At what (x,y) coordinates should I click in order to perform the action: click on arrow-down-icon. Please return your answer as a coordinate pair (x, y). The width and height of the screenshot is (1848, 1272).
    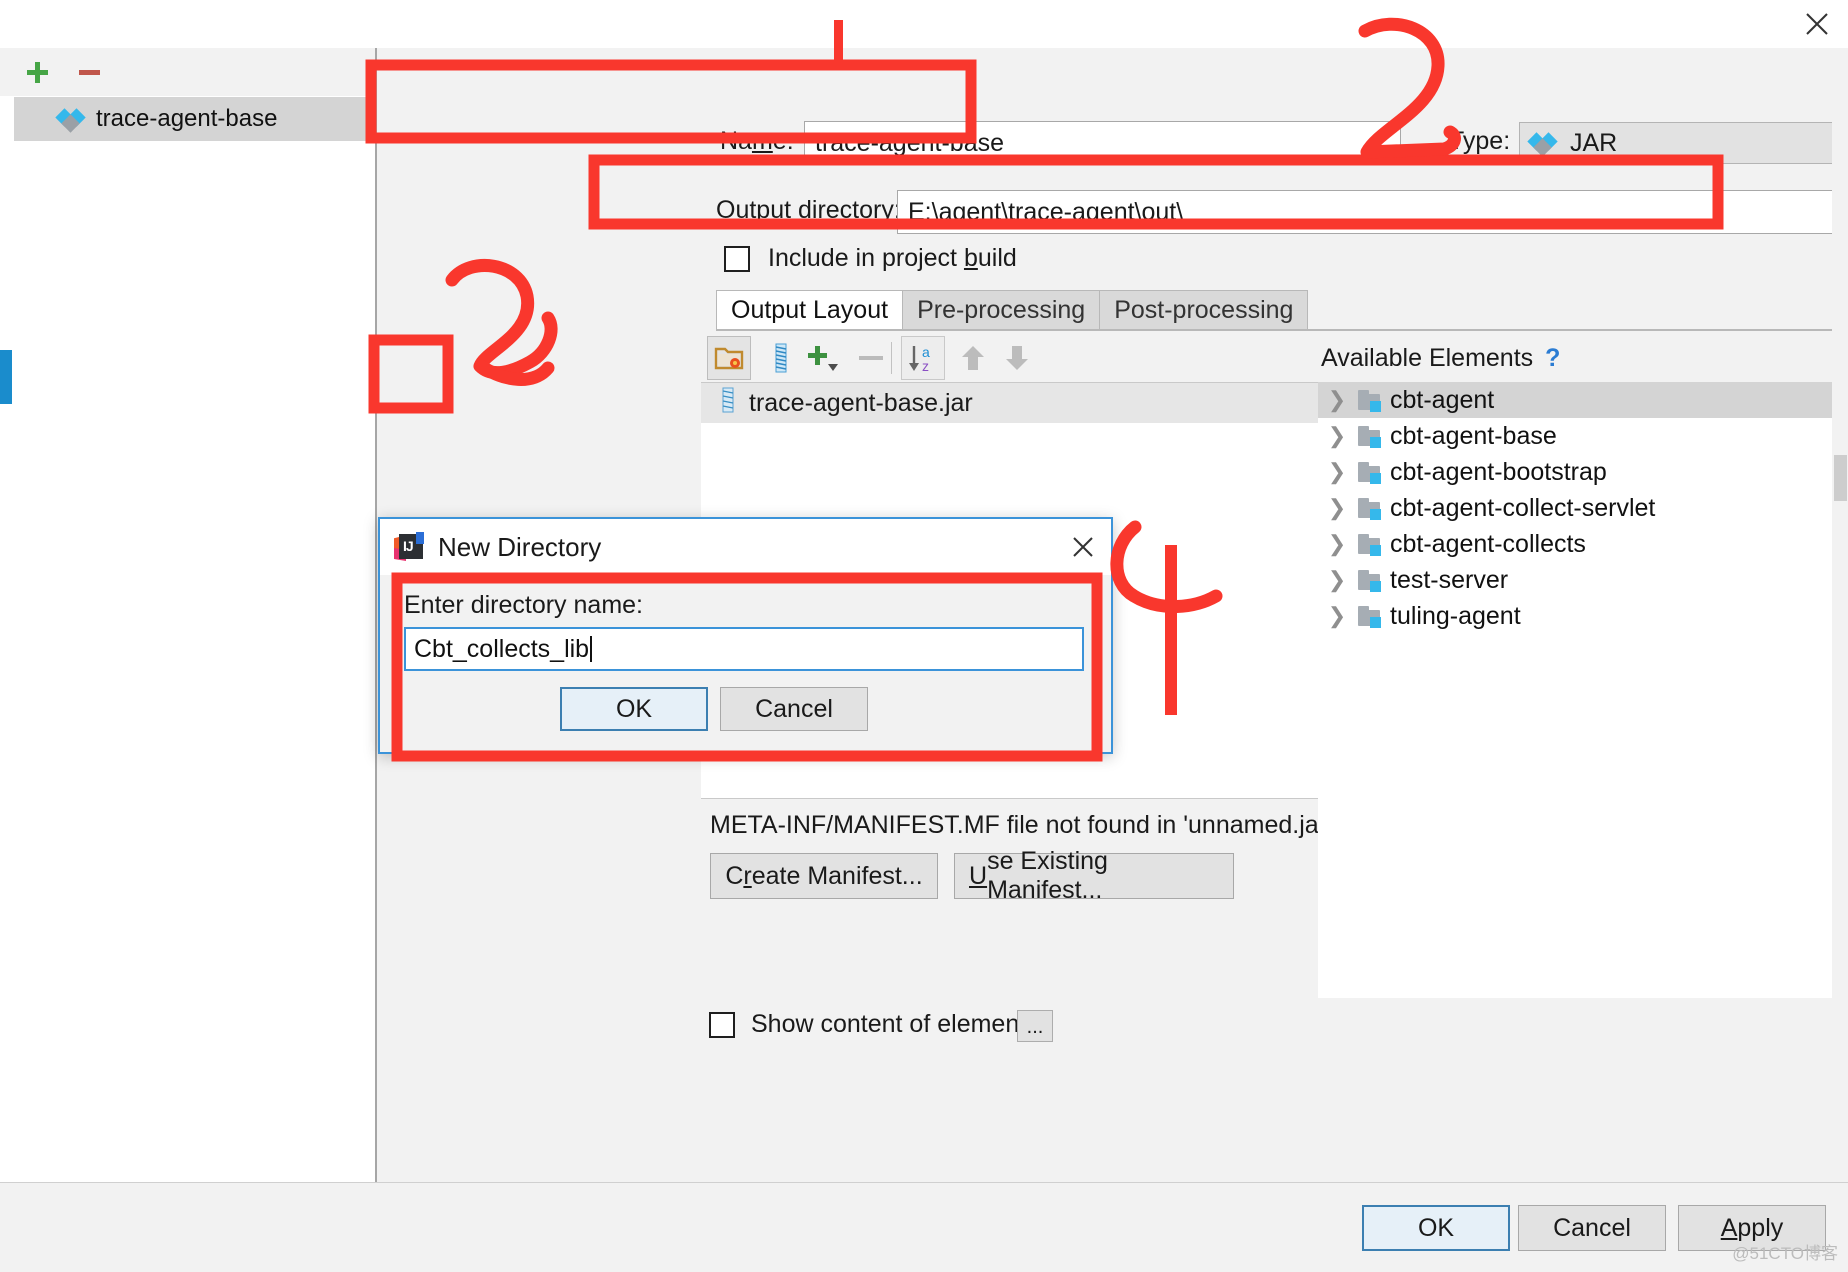
    Looking at the image, I should click on (1017, 358).